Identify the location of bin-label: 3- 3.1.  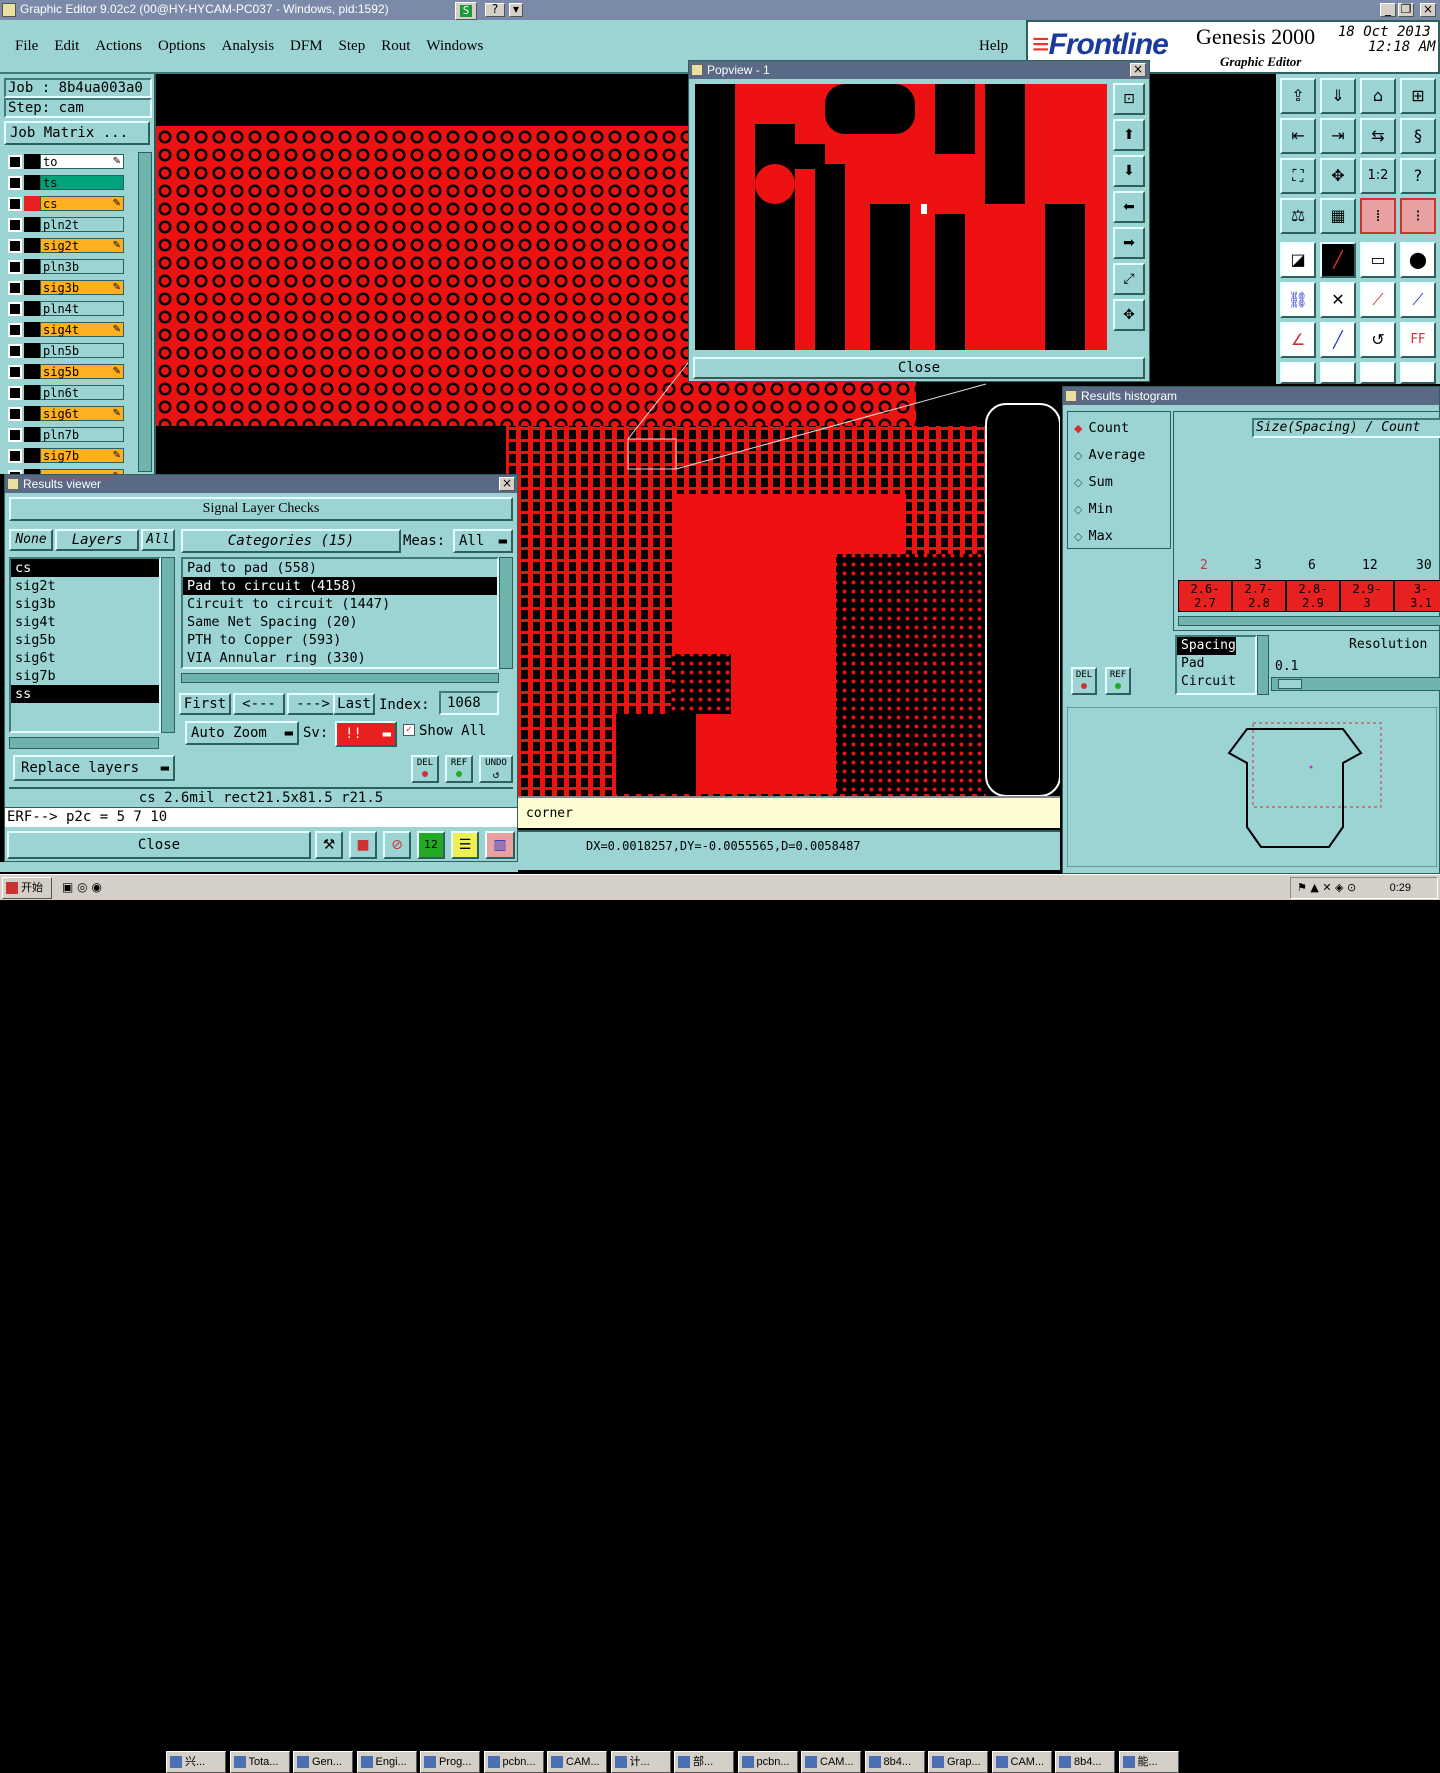
(1417, 596).